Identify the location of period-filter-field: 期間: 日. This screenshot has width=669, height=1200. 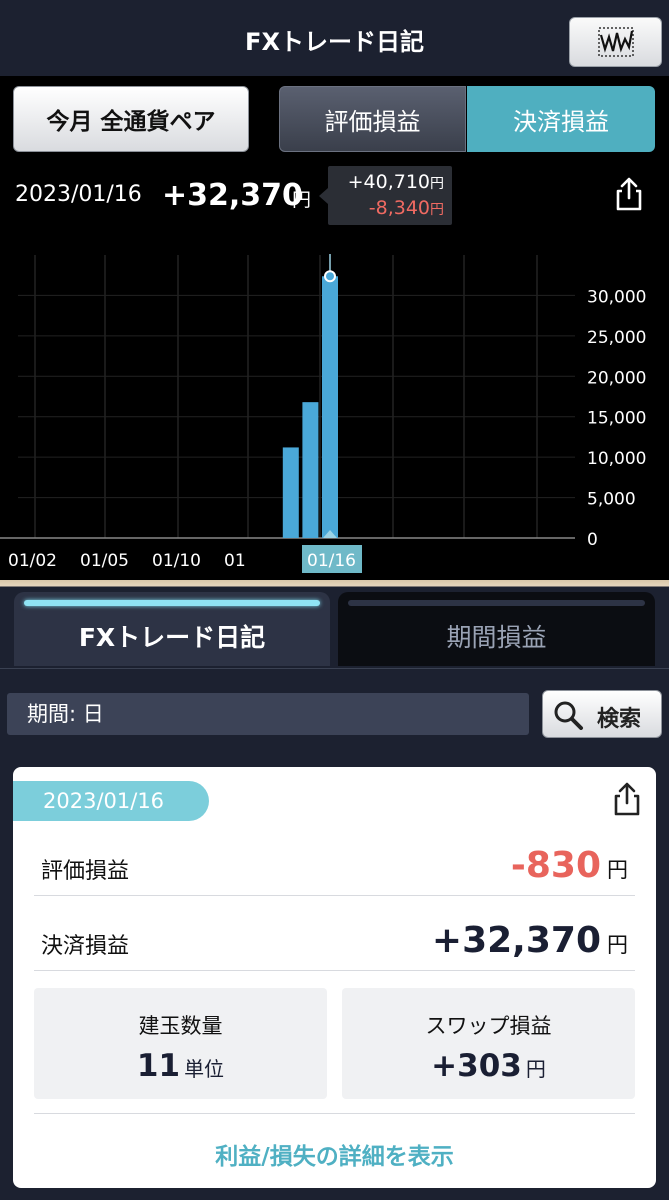
(268, 714).